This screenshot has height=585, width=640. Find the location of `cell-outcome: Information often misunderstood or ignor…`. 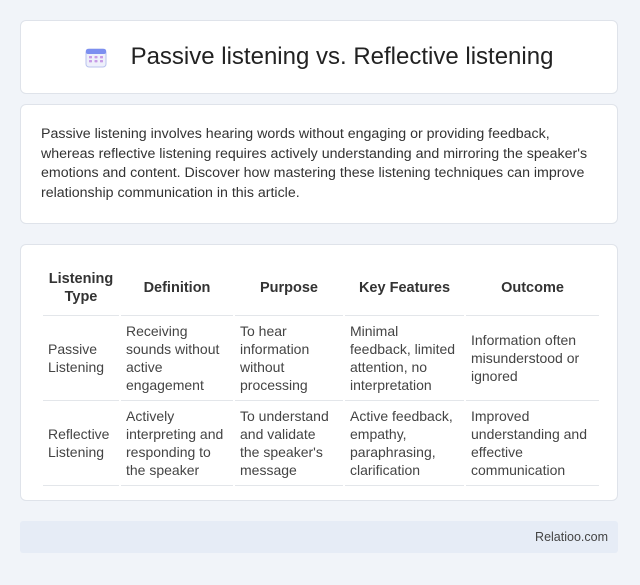

cell-outcome: Information often misunderstood or ignor… is located at coordinates (532, 358).